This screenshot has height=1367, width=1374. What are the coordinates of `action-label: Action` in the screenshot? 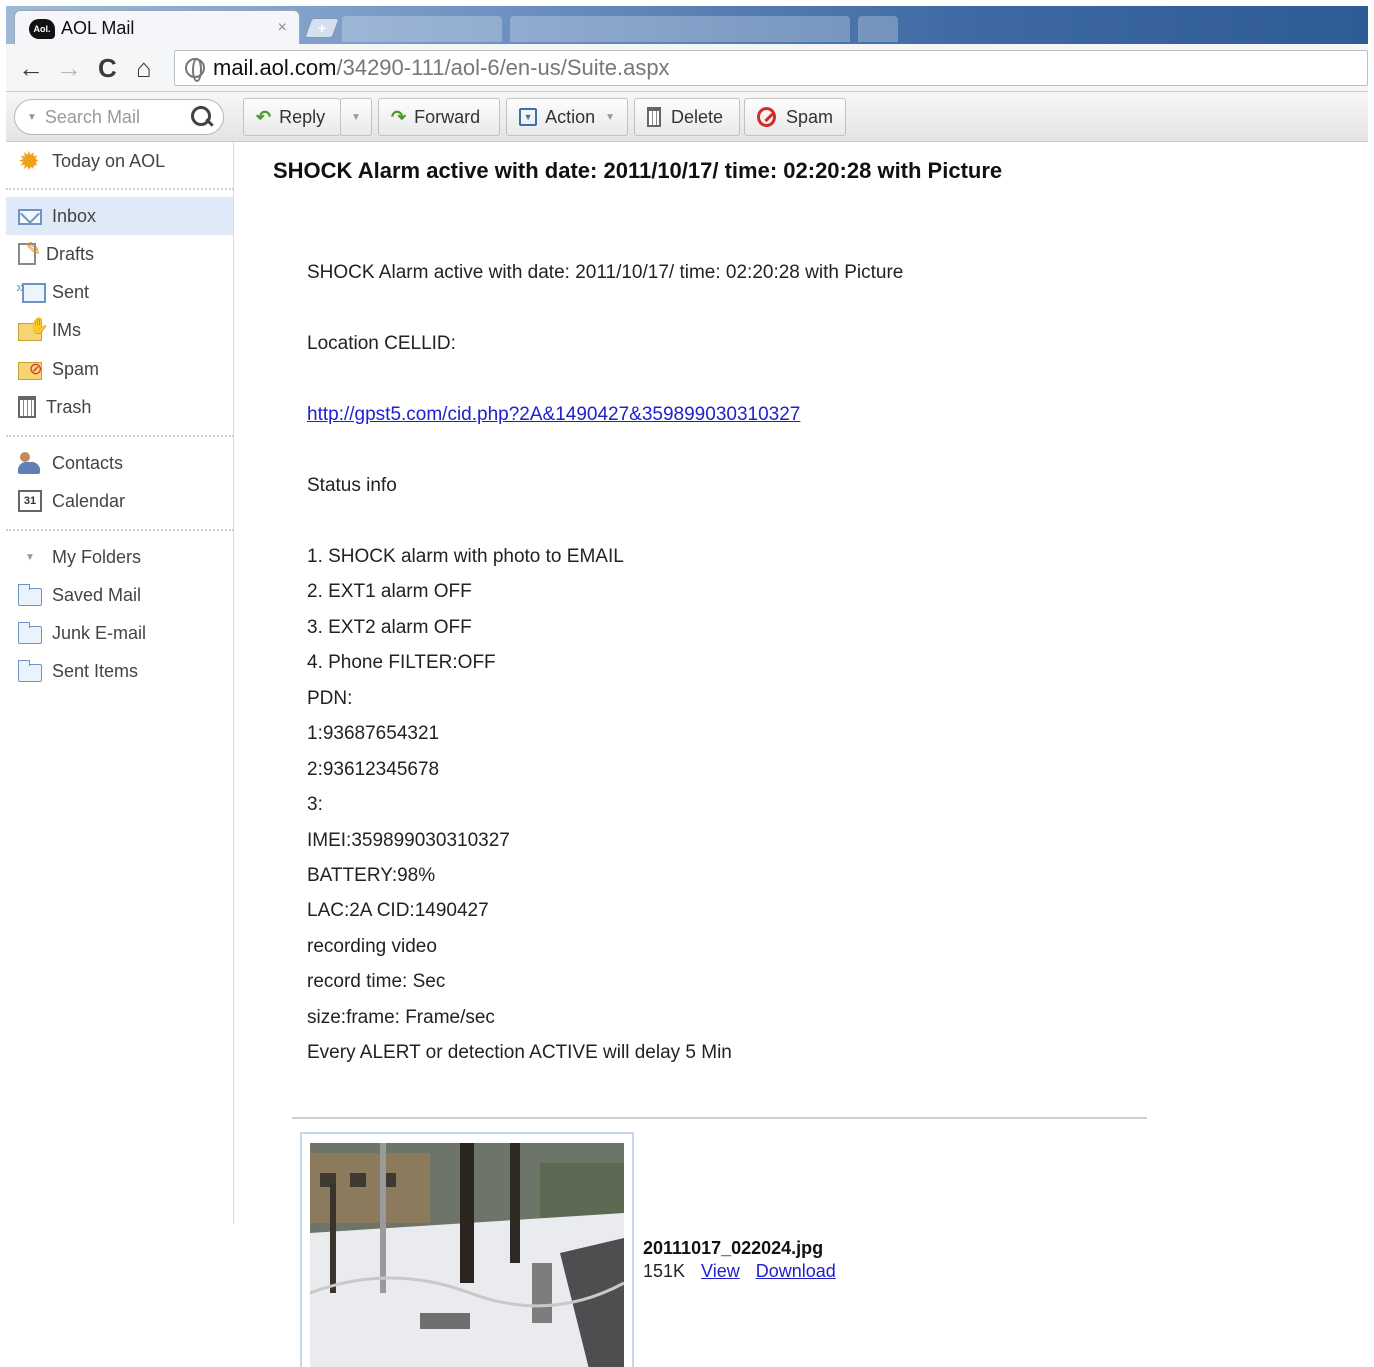 It's located at (570, 116).